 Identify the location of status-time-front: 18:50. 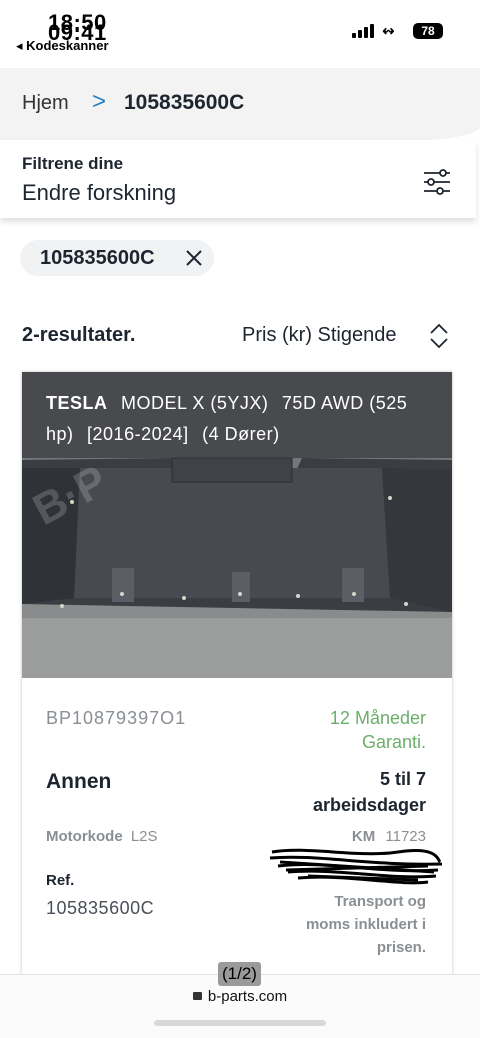
(77, 22).